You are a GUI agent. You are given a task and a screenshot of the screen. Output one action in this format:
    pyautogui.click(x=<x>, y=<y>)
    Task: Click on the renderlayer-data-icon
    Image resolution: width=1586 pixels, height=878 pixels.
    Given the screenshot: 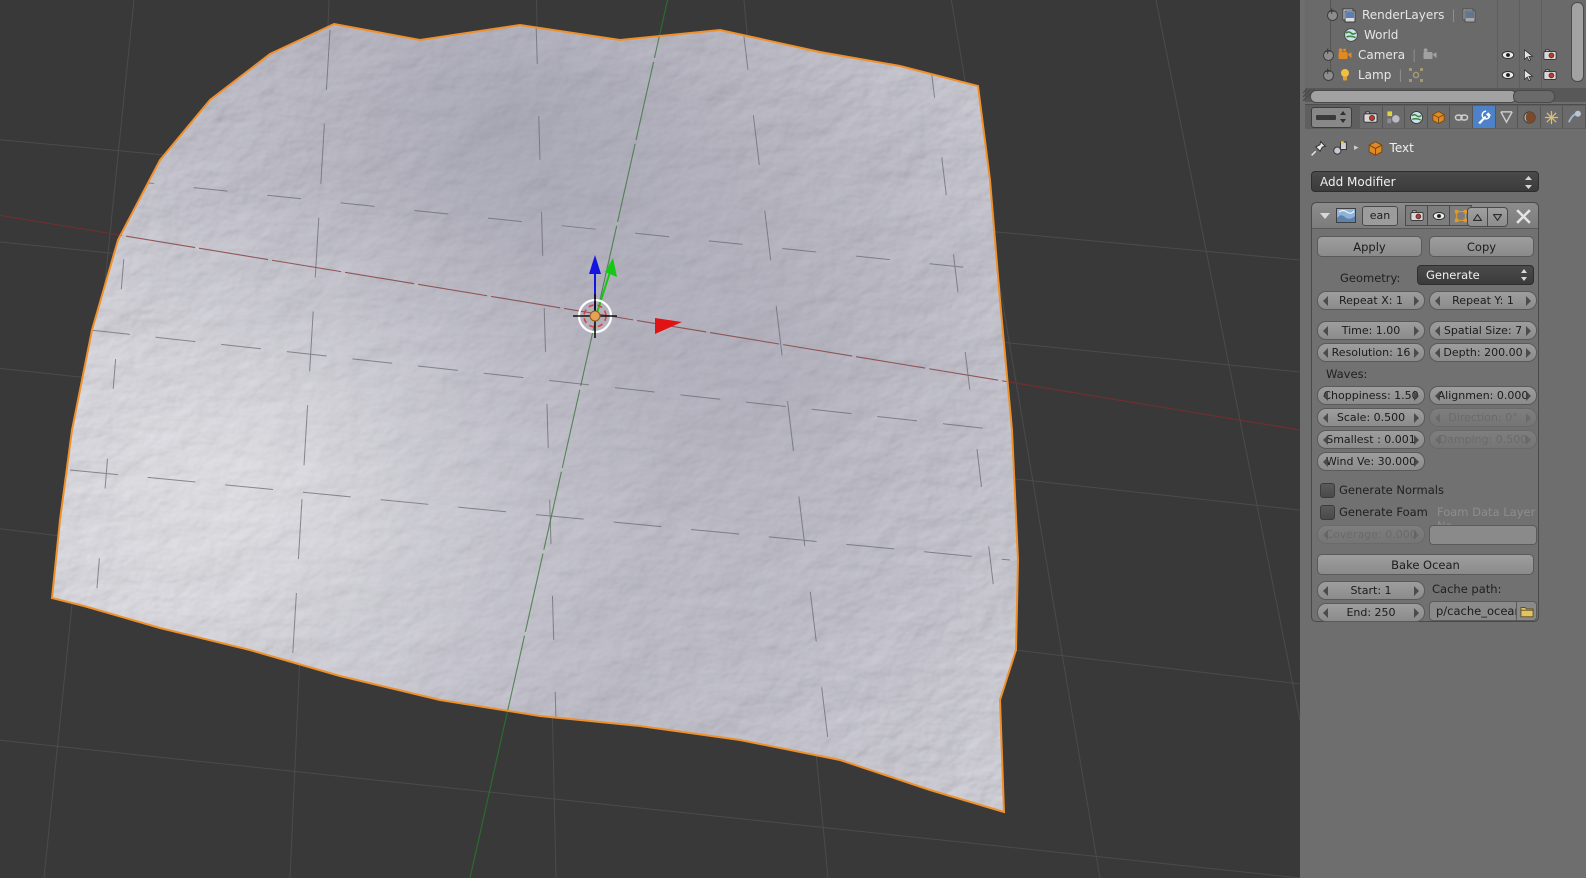 What is the action you would take?
    pyautogui.click(x=1469, y=15)
    